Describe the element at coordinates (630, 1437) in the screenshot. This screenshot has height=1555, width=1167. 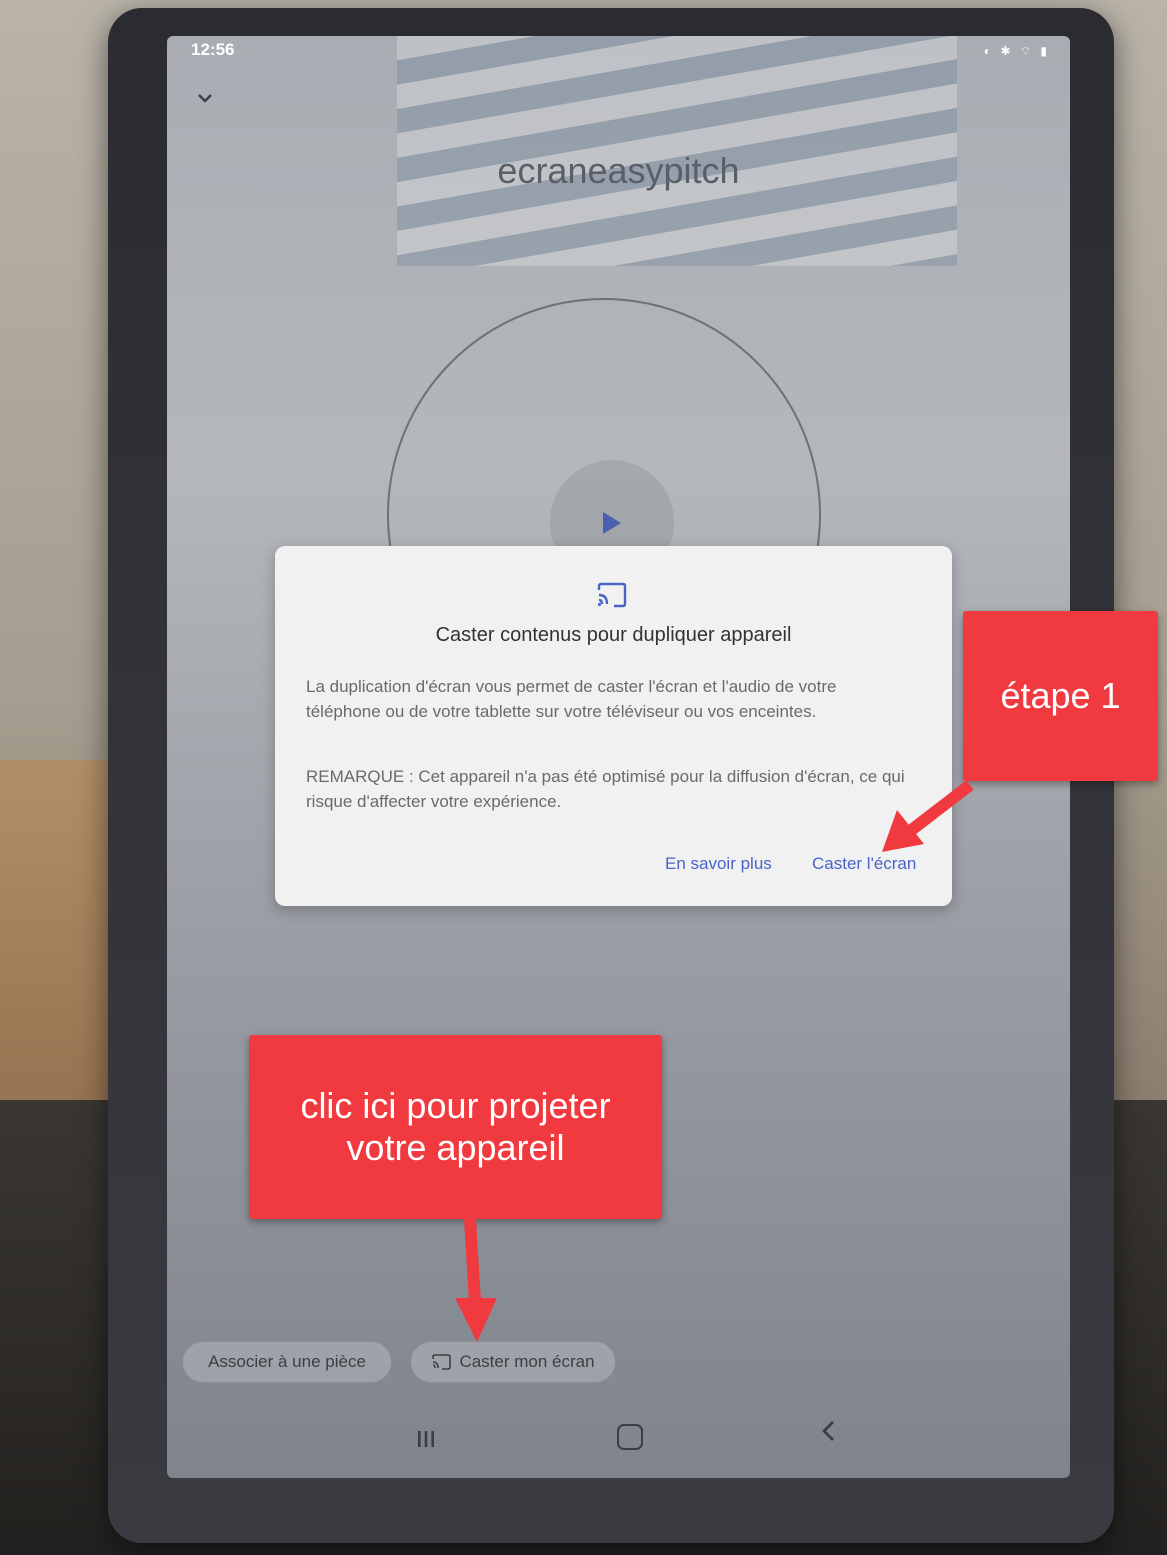
I see `home-icon` at that location.